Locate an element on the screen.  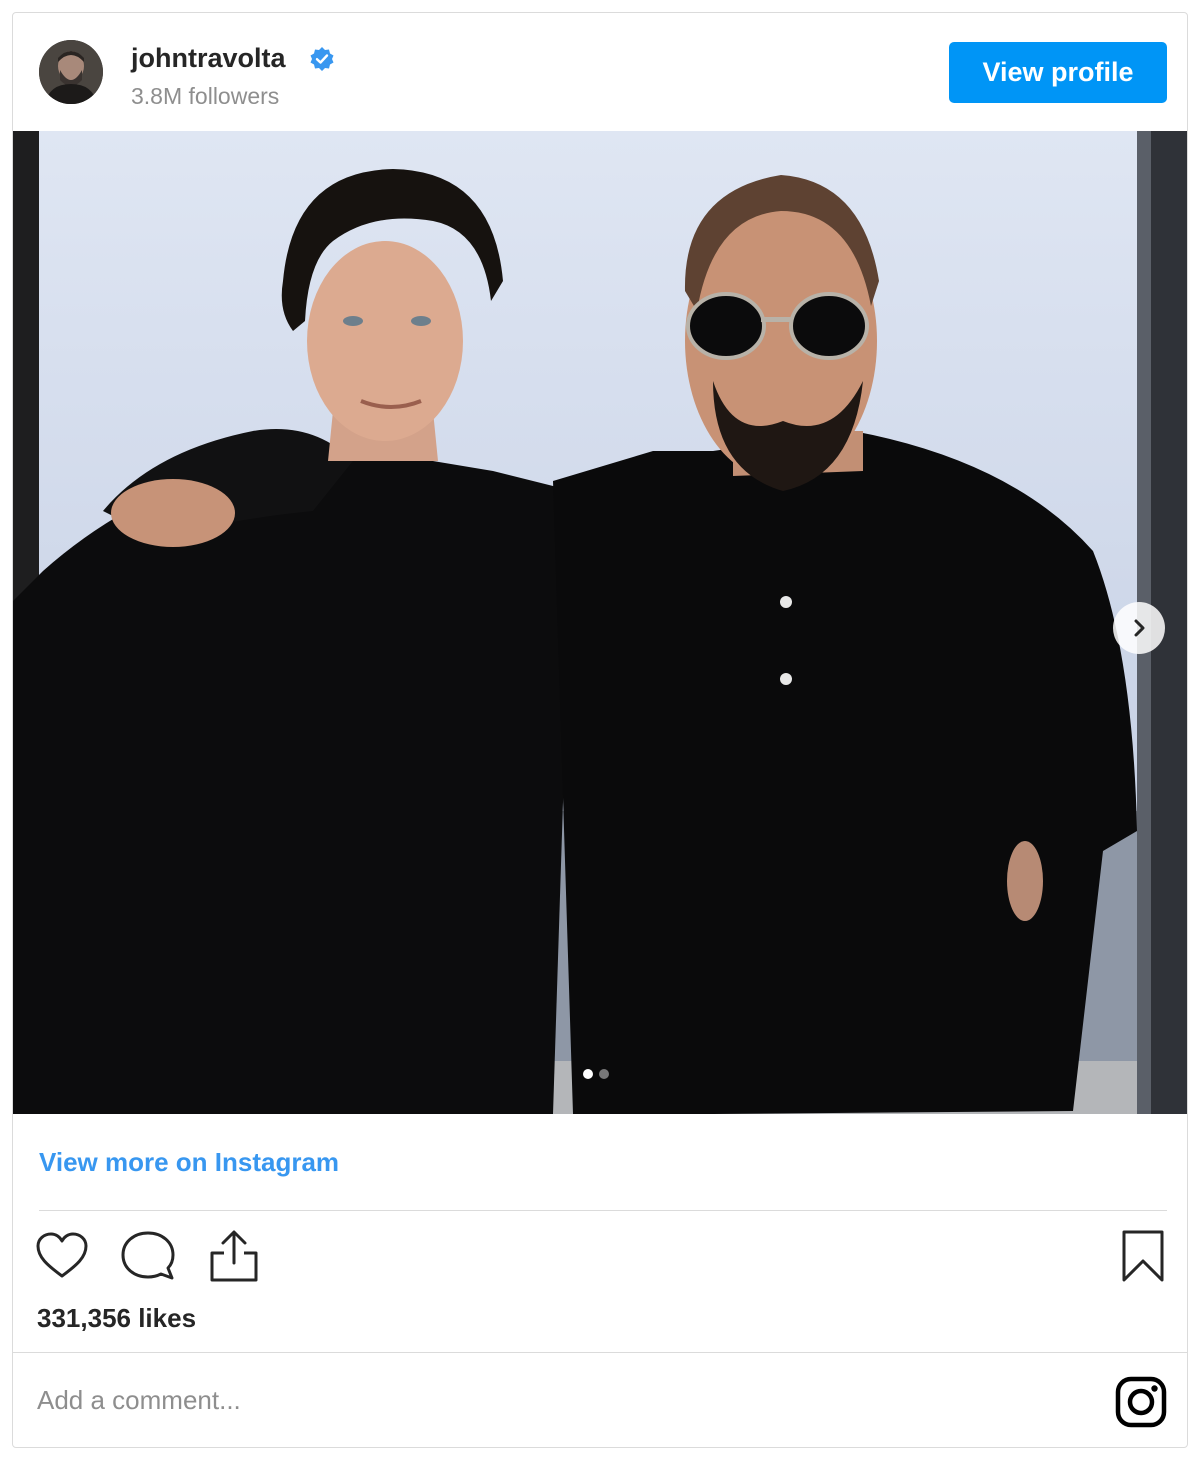
comment-button is located at coordinates (148, 1256).